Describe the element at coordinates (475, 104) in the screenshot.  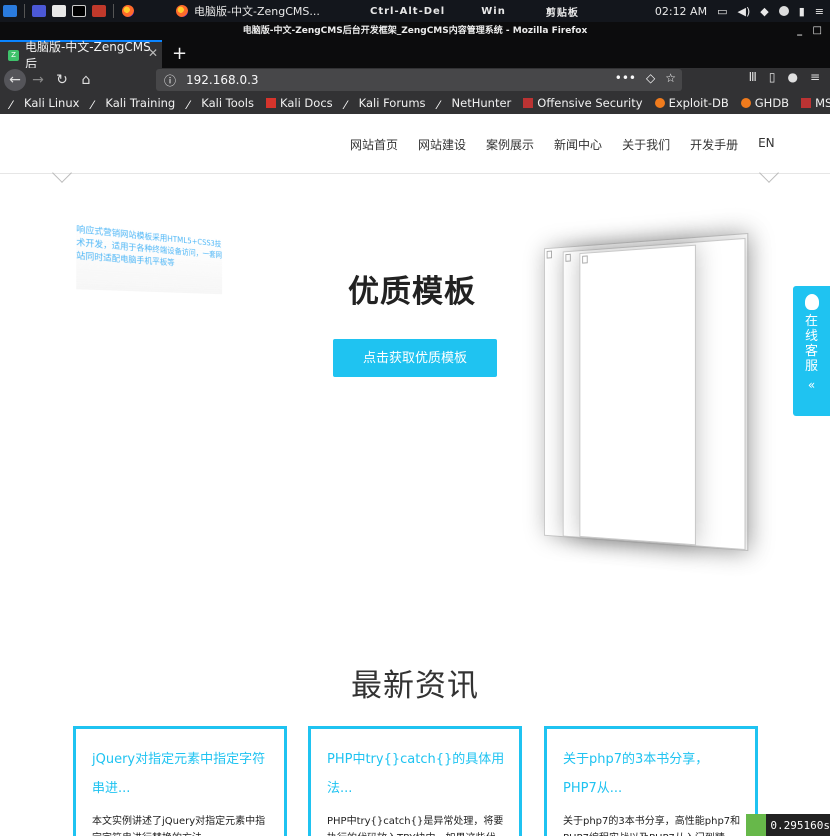
I see `bookmark-nethunter: ⁄ NetHunter` at that location.